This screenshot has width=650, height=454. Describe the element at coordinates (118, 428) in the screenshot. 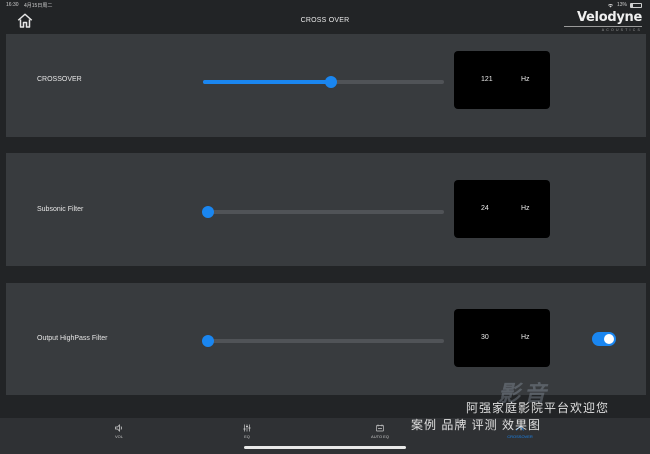

I see `speaker-icon` at that location.